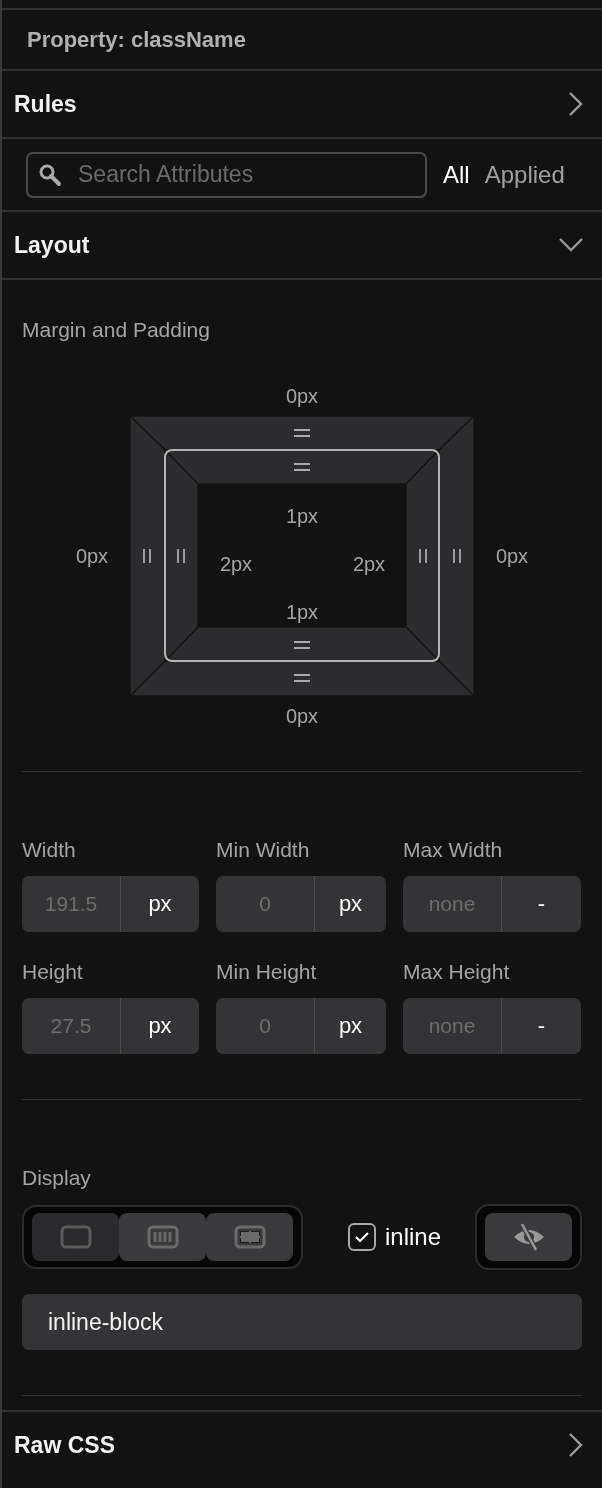 The image size is (602, 1488). What do you see at coordinates (136, 39) in the screenshot?
I see `panel-title: Property: className` at bounding box center [136, 39].